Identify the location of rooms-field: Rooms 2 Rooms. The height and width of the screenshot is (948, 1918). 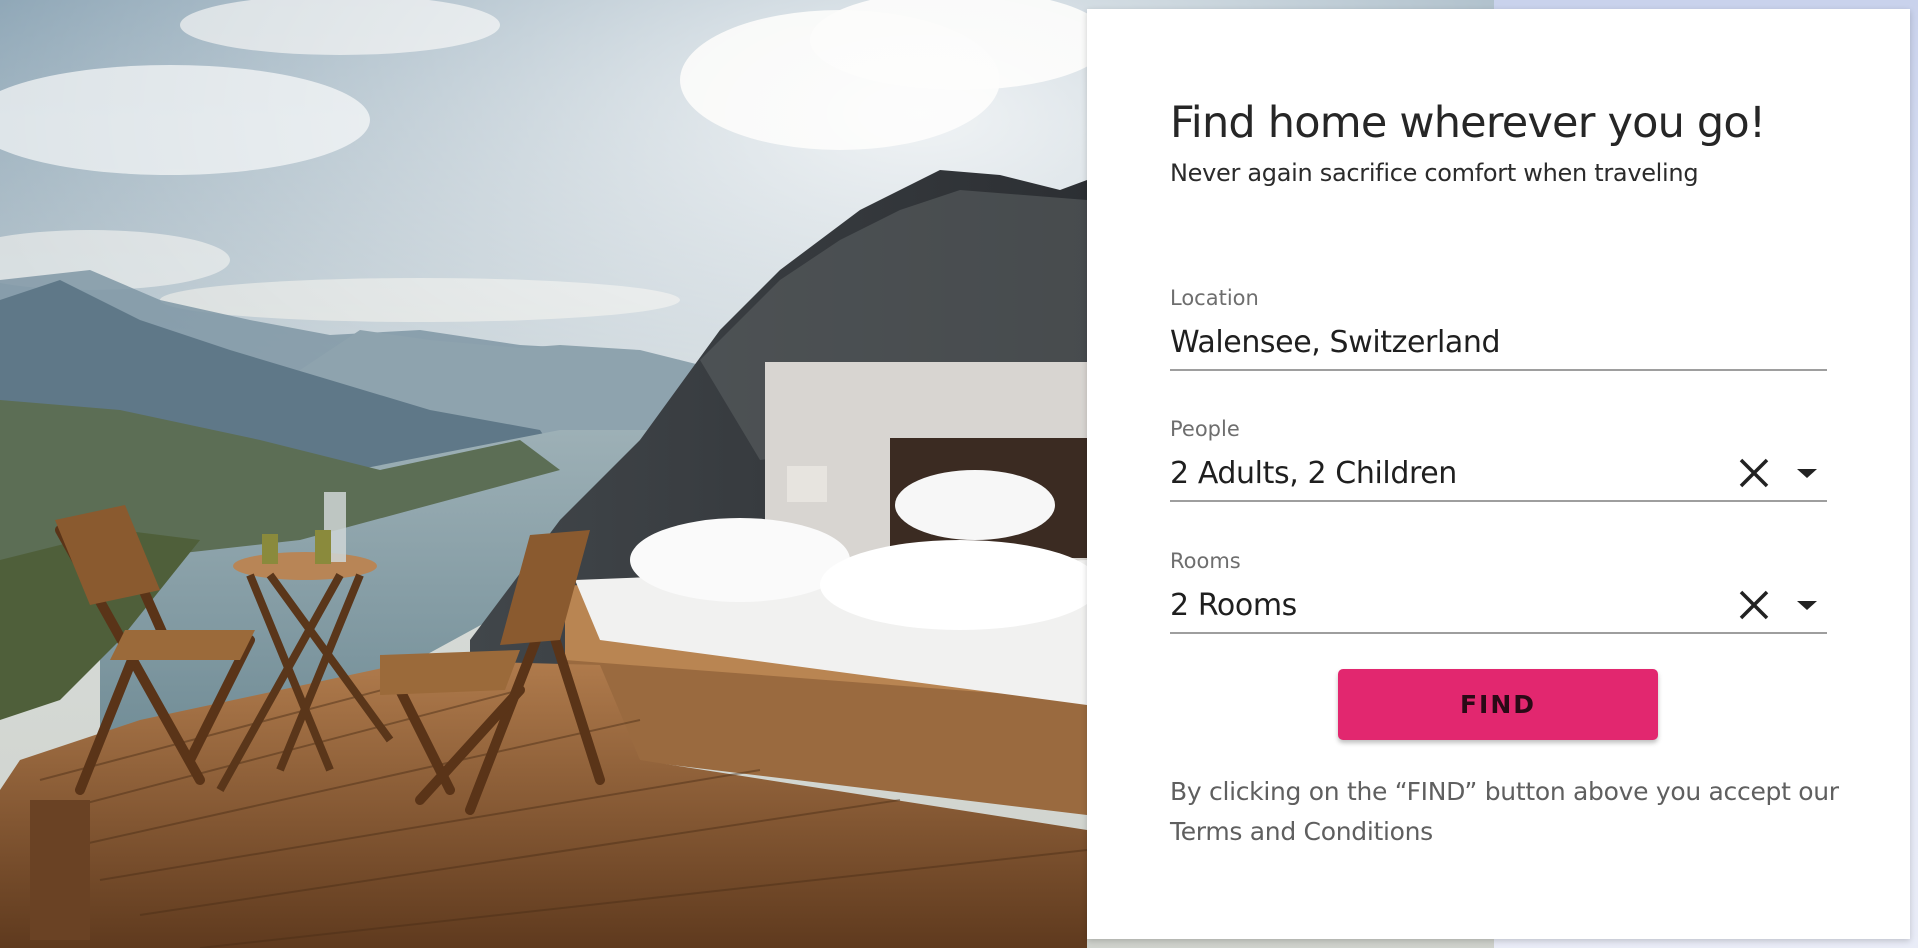
(1498, 591).